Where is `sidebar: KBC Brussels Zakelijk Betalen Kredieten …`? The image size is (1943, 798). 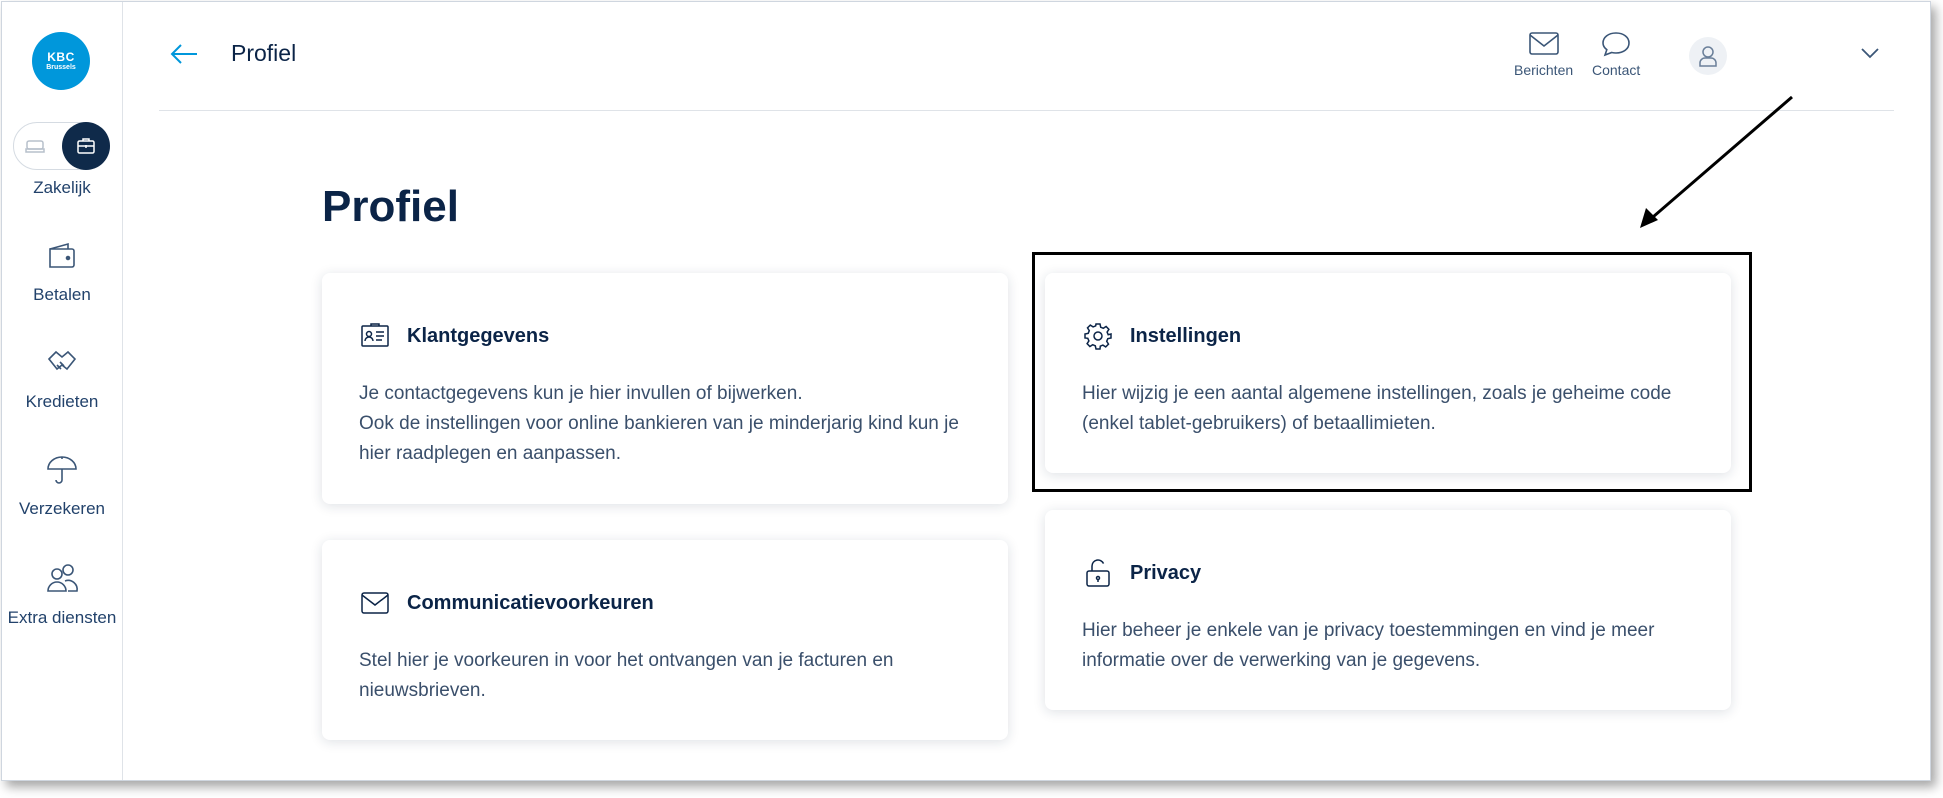 sidebar: KBC Brussels Zakelijk Betalen Kredieten … is located at coordinates (62, 391).